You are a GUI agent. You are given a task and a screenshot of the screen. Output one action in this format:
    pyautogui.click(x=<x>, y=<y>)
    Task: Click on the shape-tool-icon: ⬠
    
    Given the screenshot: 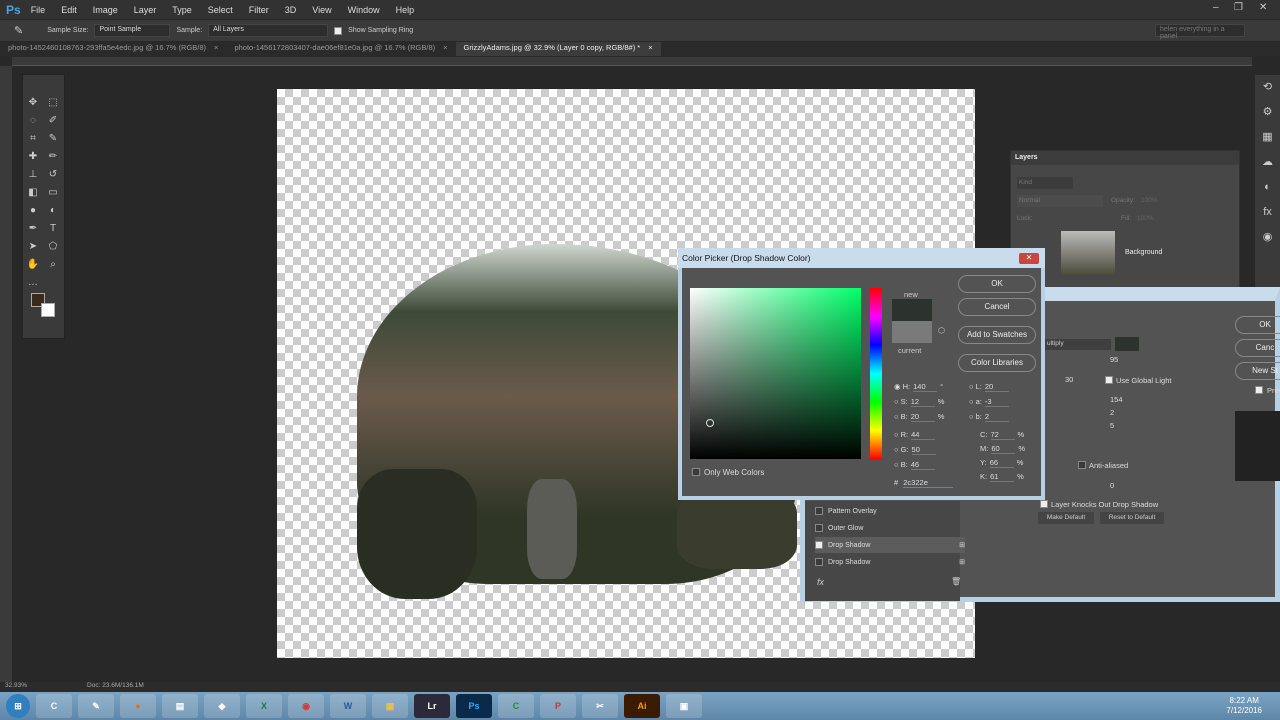 What is the action you would take?
    pyautogui.click(x=53, y=248)
    